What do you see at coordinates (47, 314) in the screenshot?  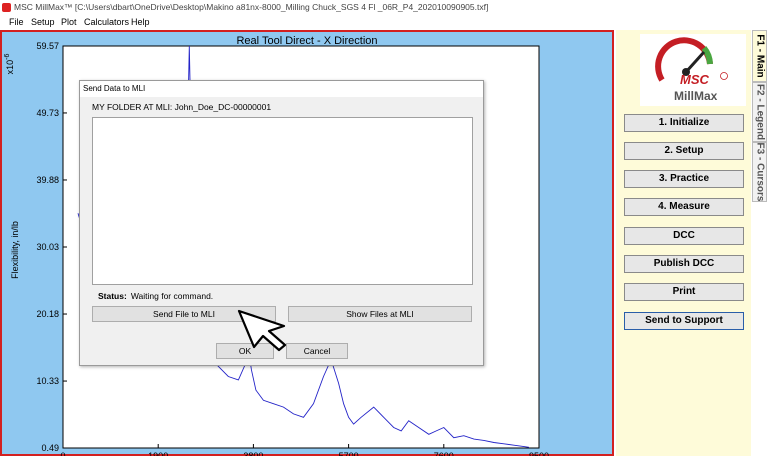 I see `y-tick-label: 20.18` at bounding box center [47, 314].